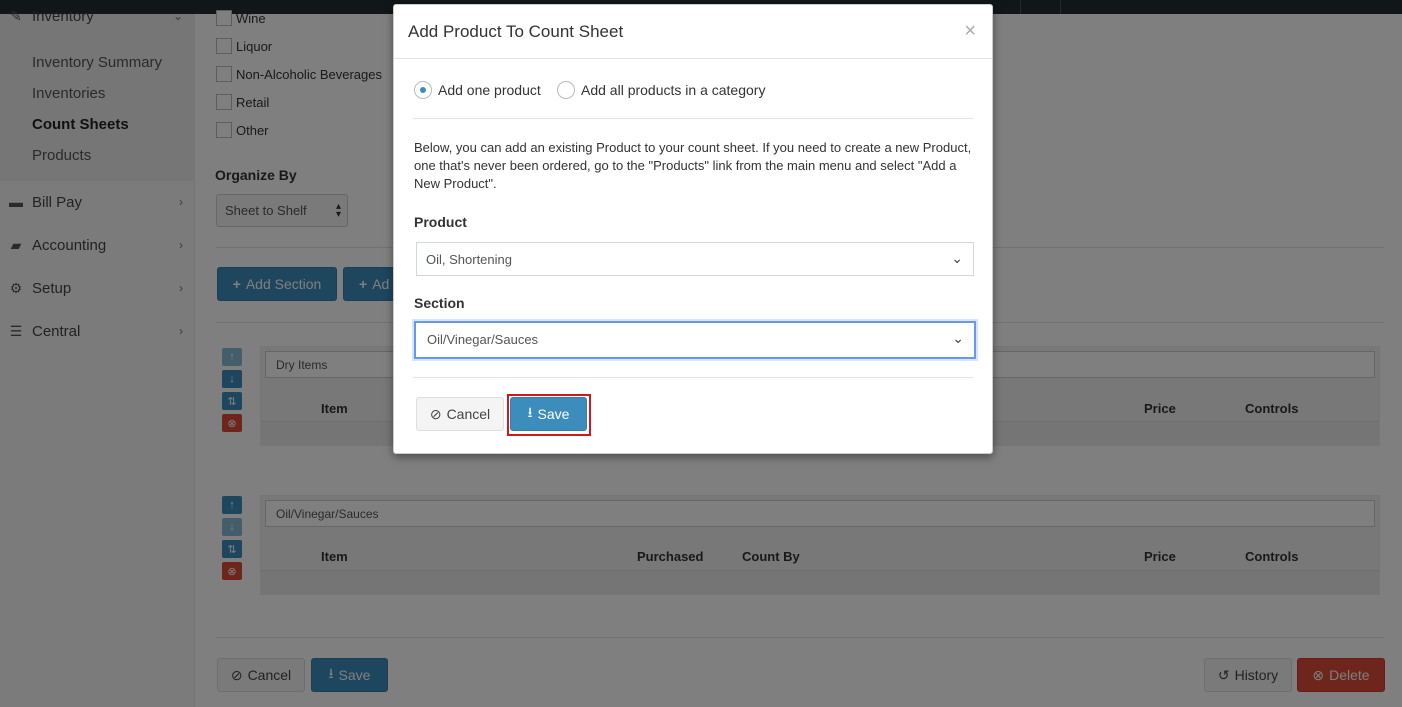 The width and height of the screenshot is (1402, 707). I want to click on close-icon: ×, so click(970, 31).